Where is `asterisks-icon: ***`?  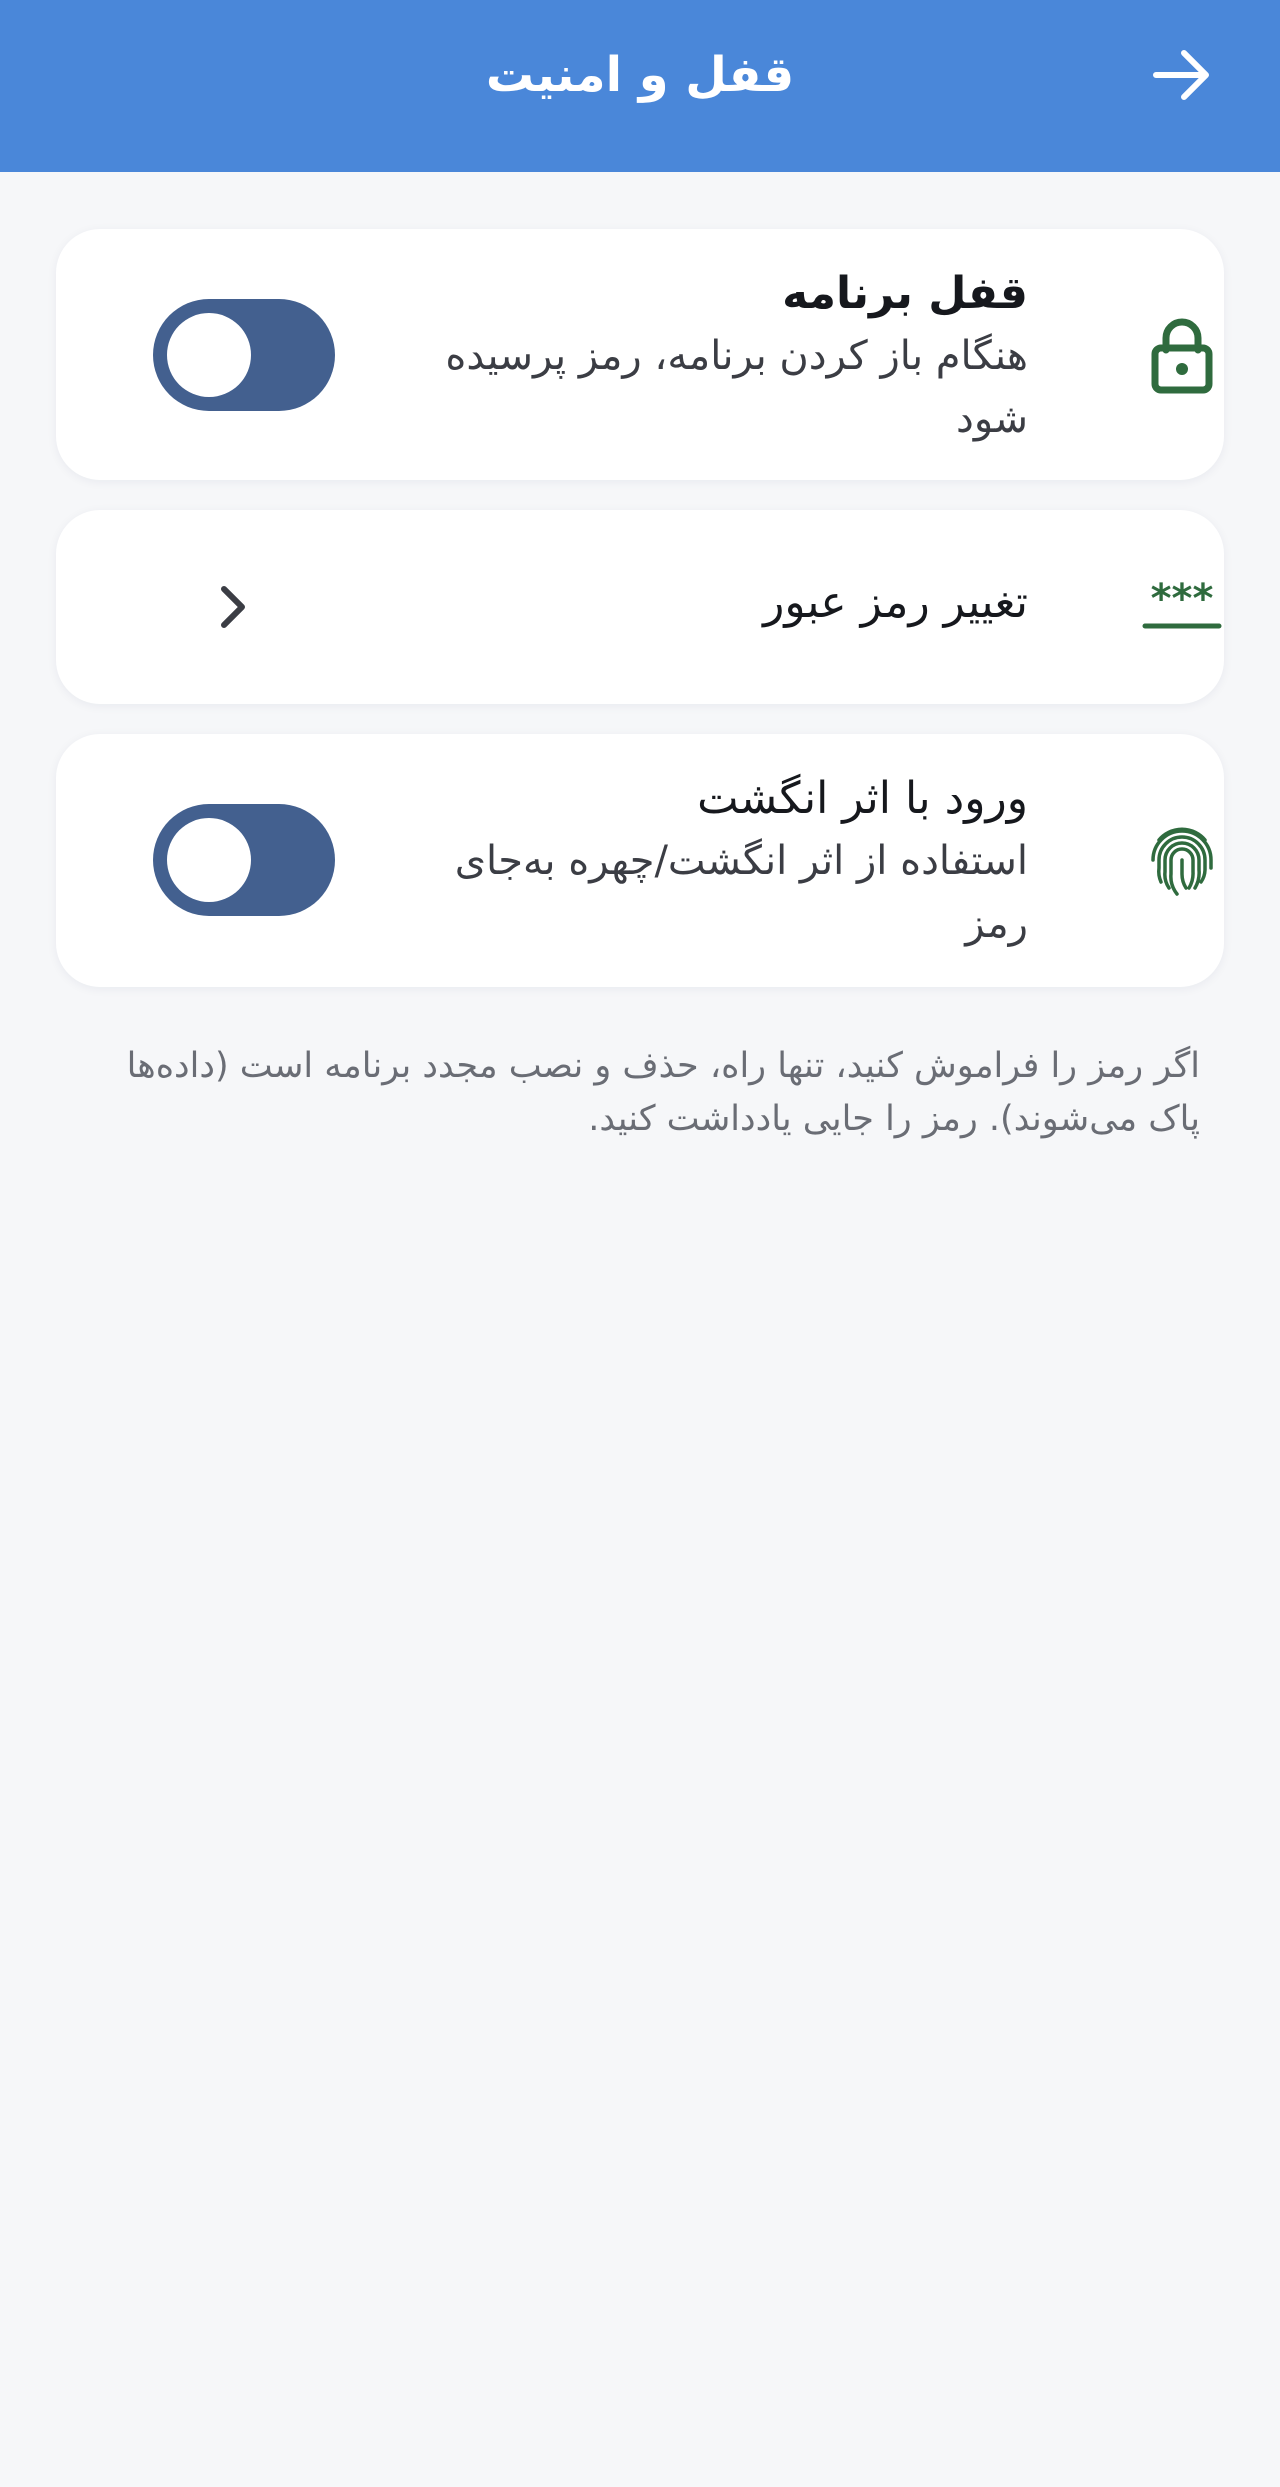
asterisks-icon: *** is located at coordinates (1182, 607).